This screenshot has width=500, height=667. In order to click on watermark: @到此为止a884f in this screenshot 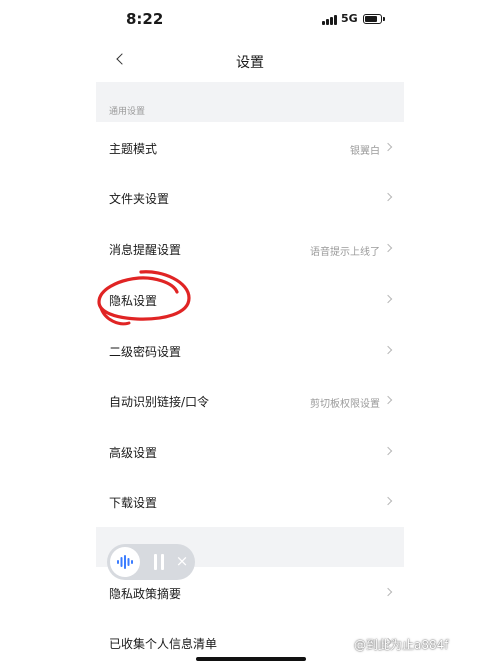, I will do `click(401, 645)`.